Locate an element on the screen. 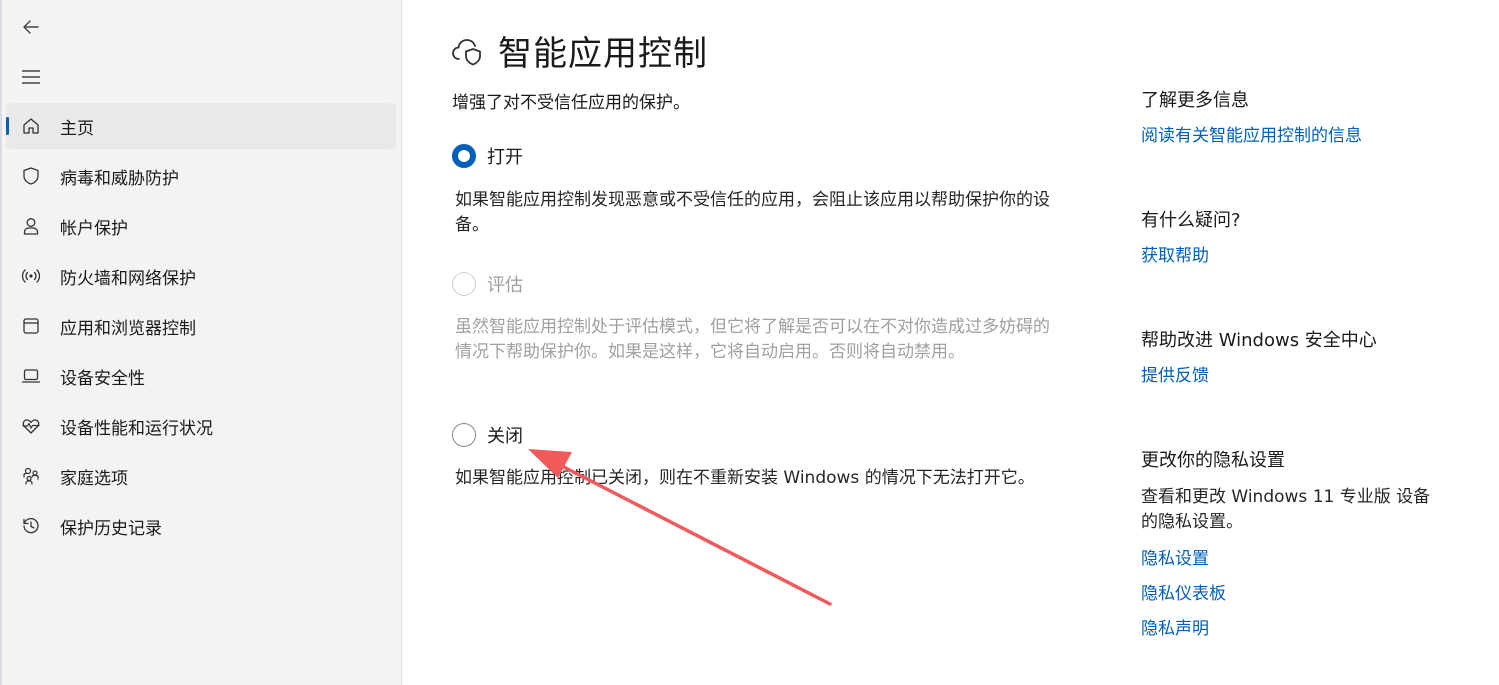 The width and height of the screenshot is (1499, 685). back-arrow-icon is located at coordinates (31, 27).